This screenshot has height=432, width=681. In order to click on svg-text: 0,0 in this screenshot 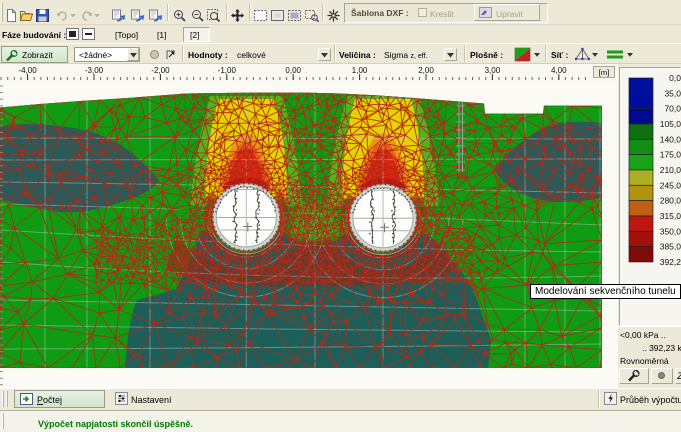, I will do `click(675, 78)`.